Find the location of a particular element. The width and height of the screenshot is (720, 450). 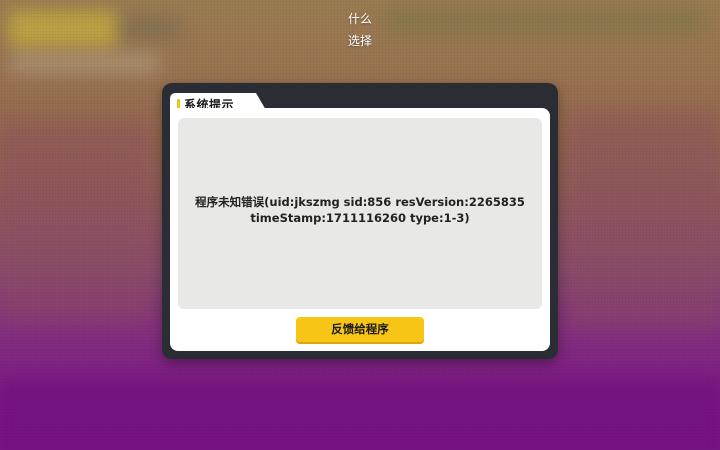

top-menu-text-1: 什么 is located at coordinates (359, 19).